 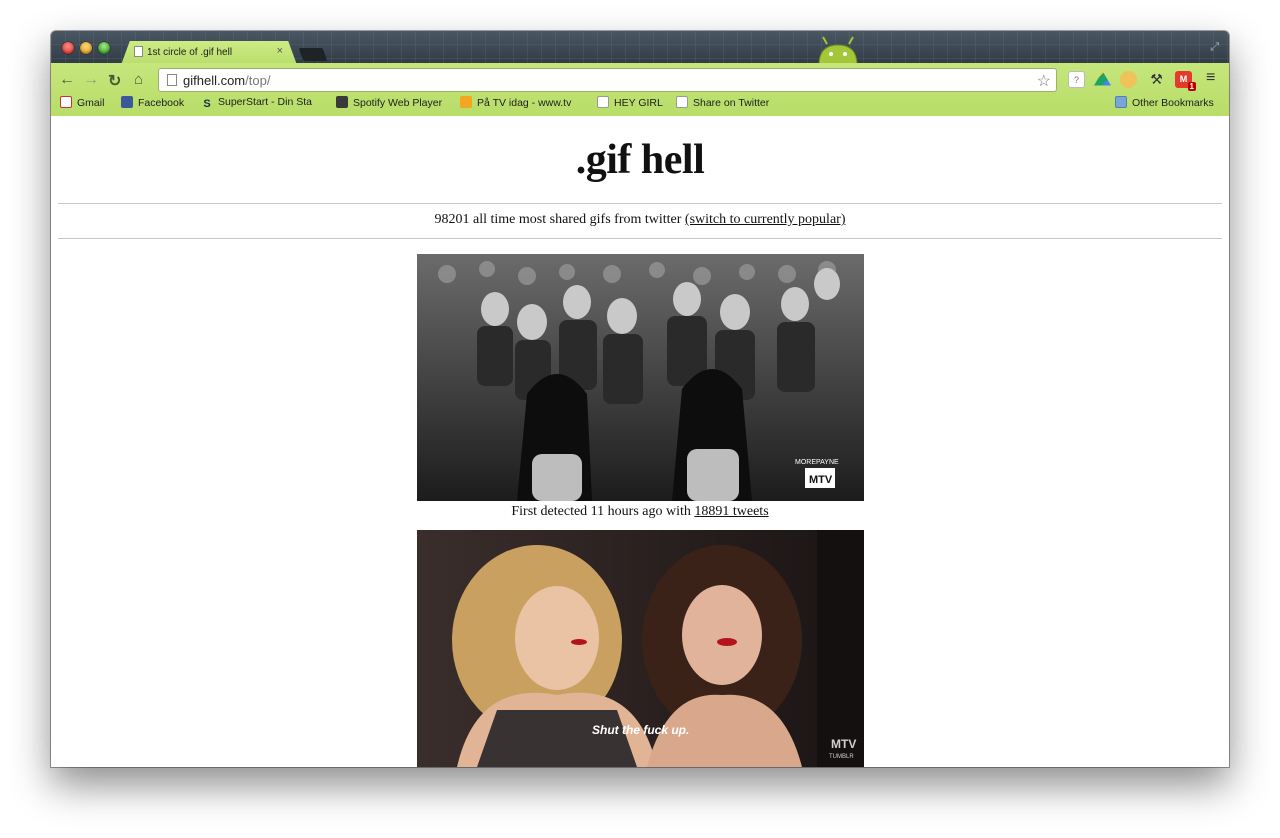 What do you see at coordinates (1128, 79) in the screenshot?
I see `face-extension-icon` at bounding box center [1128, 79].